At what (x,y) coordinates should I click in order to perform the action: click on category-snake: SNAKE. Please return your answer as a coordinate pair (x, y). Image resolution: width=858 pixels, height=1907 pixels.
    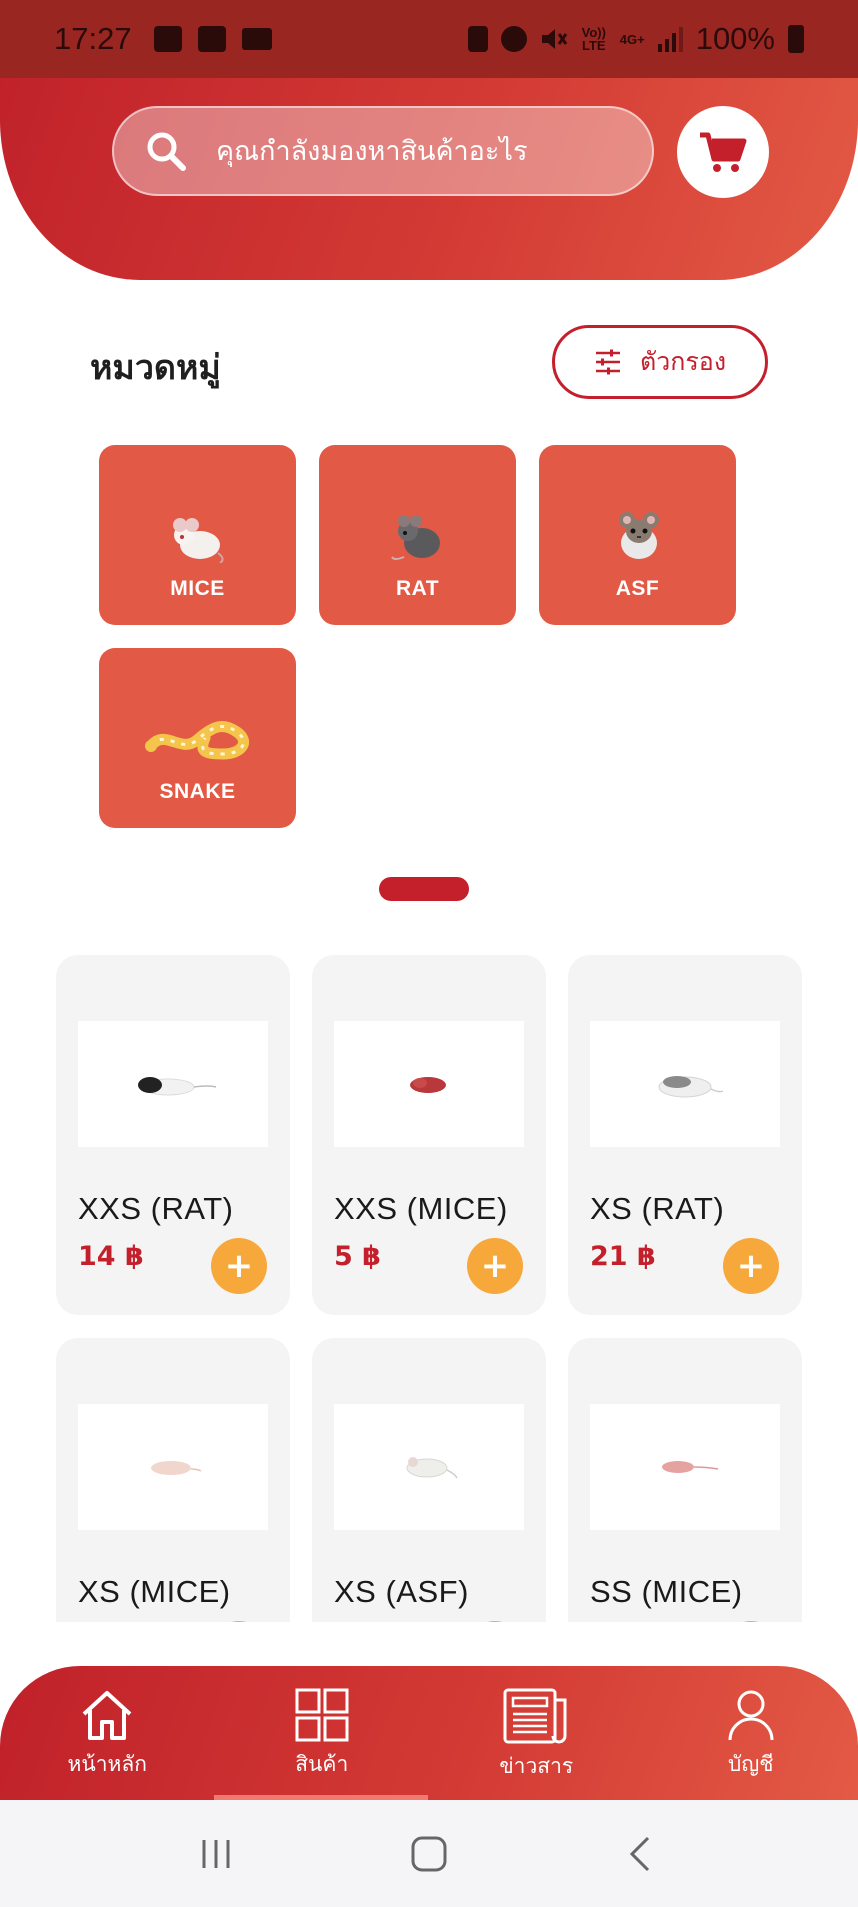
    Looking at the image, I should click on (197, 738).